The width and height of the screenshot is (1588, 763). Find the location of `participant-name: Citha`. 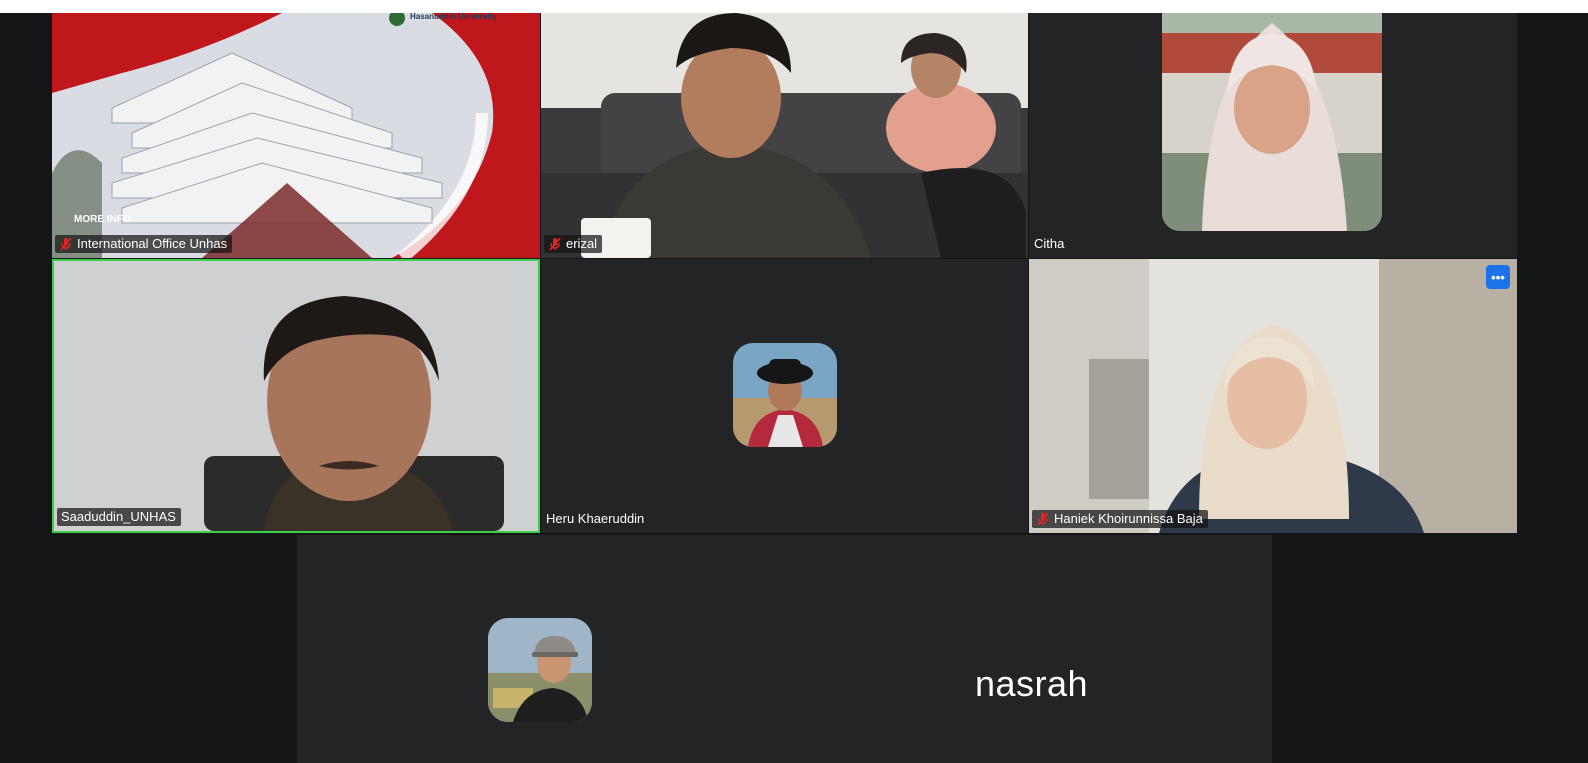

participant-name: Citha is located at coordinates (1049, 243).